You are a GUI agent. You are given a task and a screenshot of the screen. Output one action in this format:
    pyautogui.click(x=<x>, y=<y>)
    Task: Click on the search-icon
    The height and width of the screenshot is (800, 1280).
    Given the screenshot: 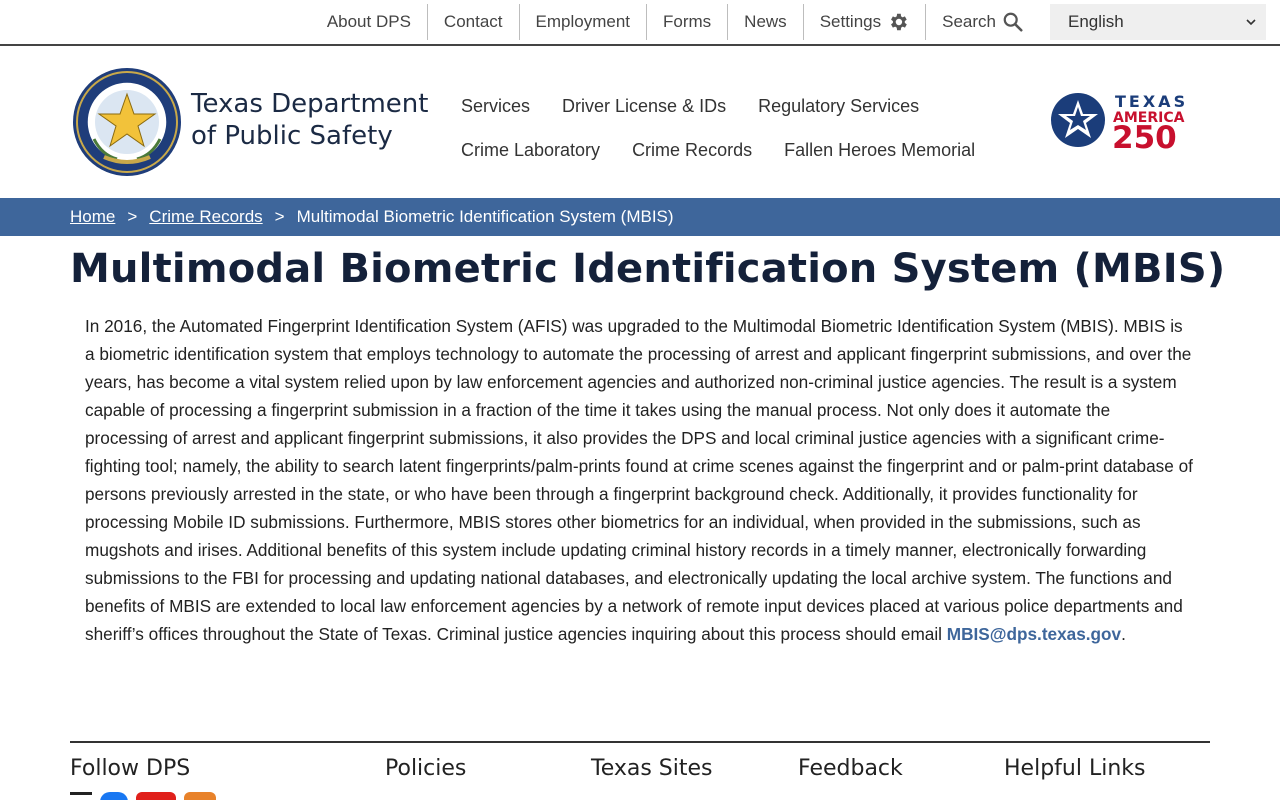 What is the action you would take?
    pyautogui.click(x=1013, y=22)
    